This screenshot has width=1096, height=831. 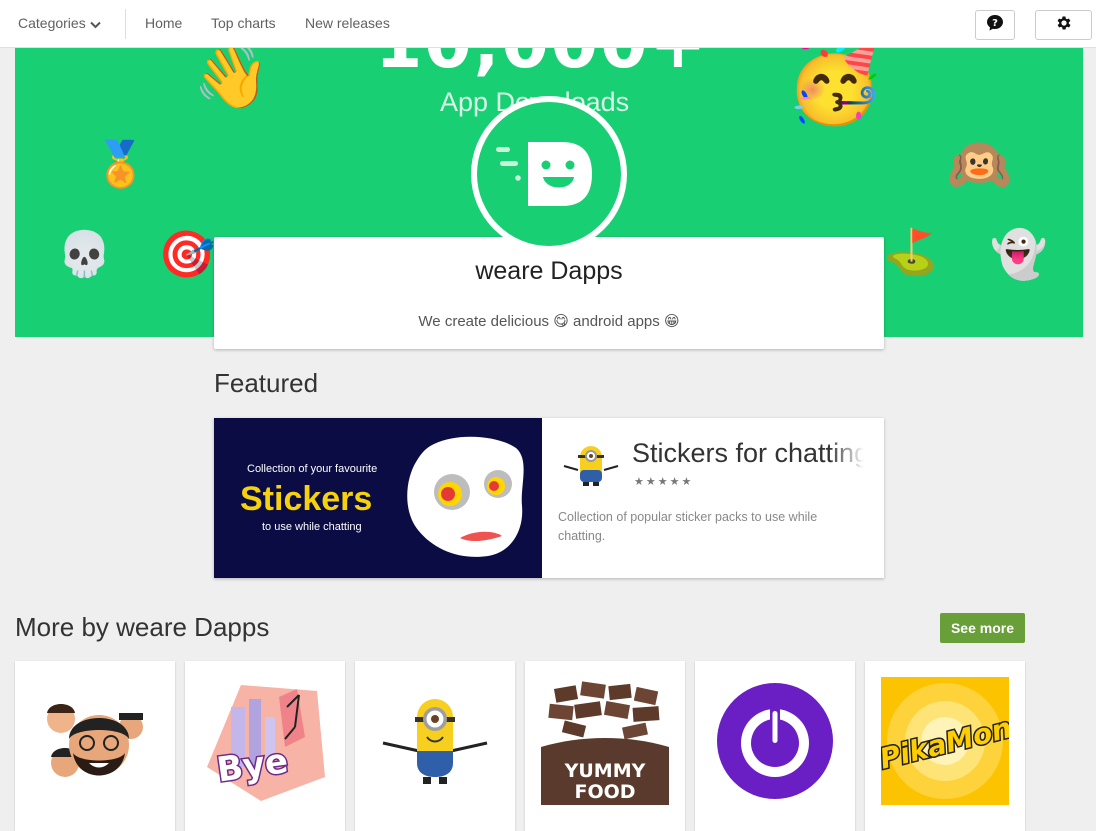 I want to click on nav-divider, so click(x=125, y=24).